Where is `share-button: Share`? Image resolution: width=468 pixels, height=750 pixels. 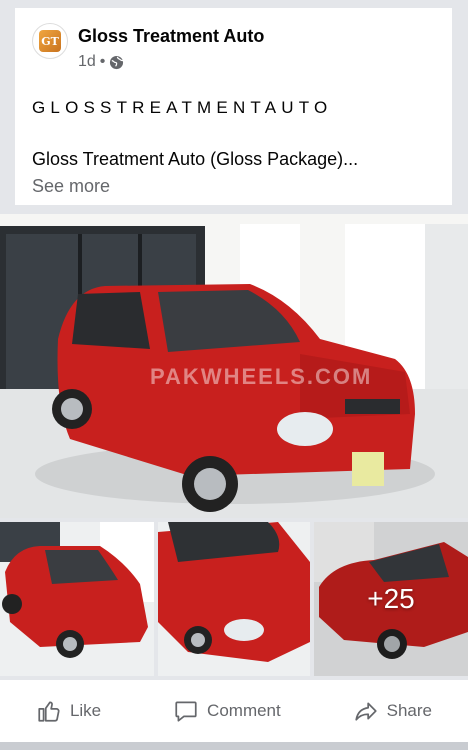 share-button: Share is located at coordinates (392, 711).